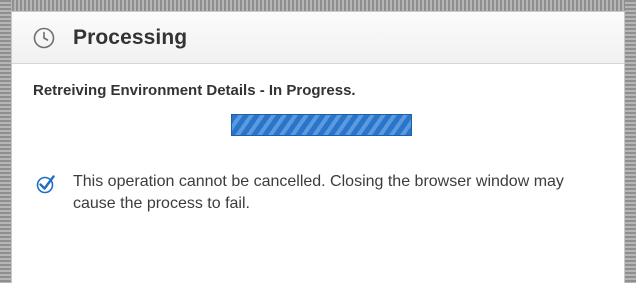 The image size is (636, 283). What do you see at coordinates (318, 5) in the screenshot?
I see `frame-border-top` at bounding box center [318, 5].